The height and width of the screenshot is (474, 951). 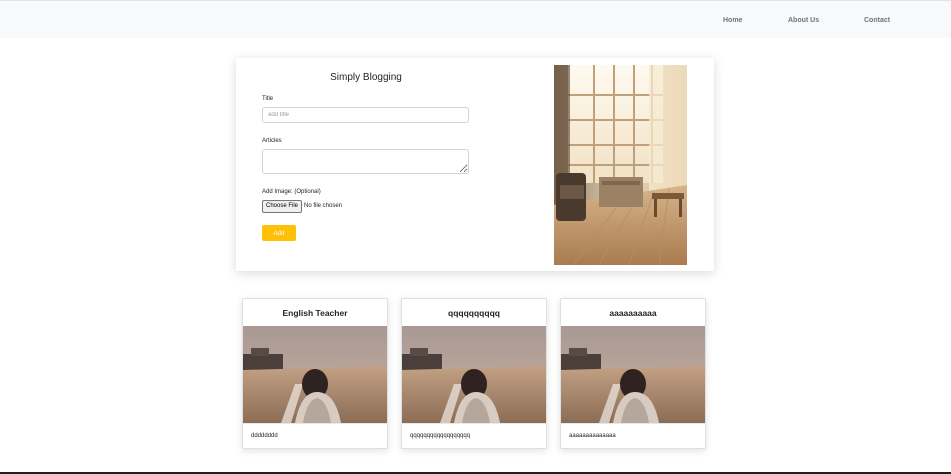 What do you see at coordinates (633, 435) in the screenshot?
I see `post-footer: aaaaaaaaaaaaaa` at bounding box center [633, 435].